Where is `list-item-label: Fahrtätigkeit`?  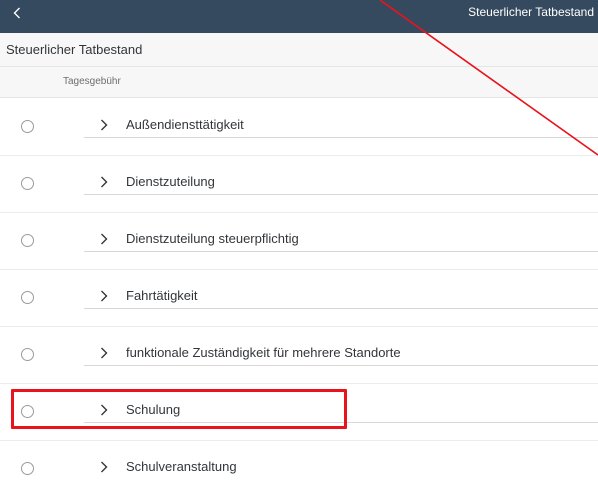 list-item-label: Fahrtätigkeit is located at coordinates (162, 295).